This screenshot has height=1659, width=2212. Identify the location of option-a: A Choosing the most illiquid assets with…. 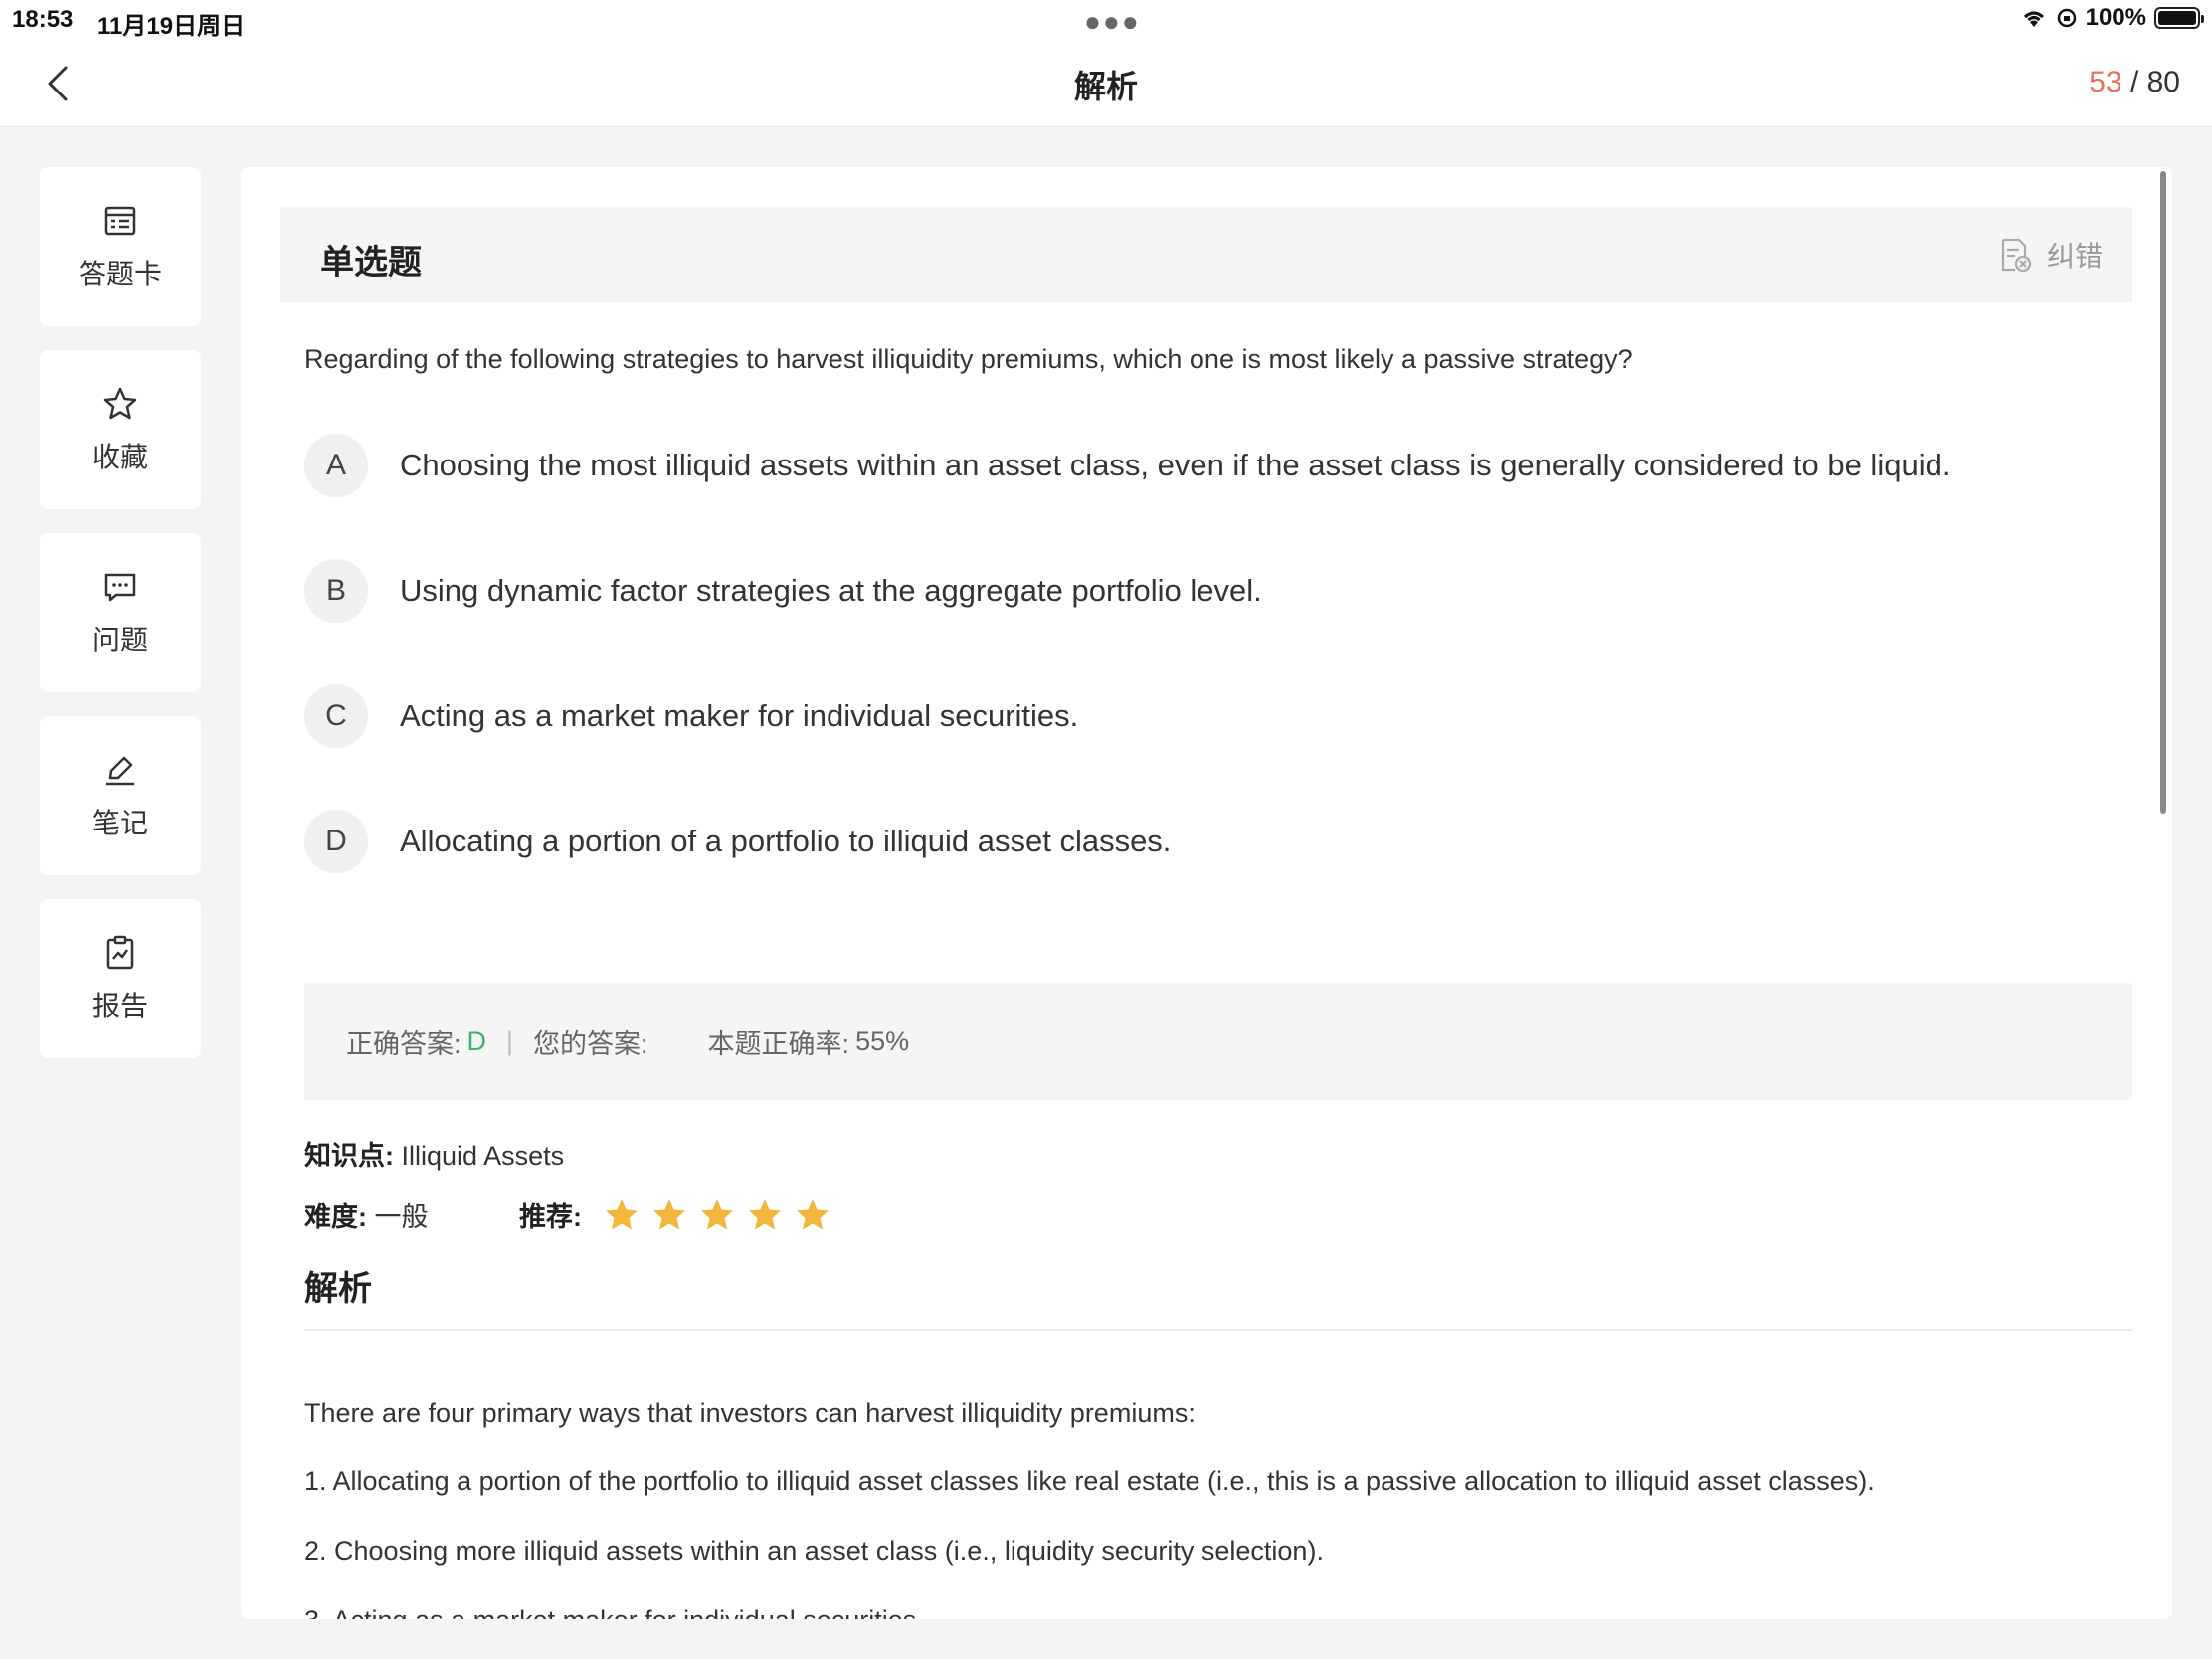
(1209, 465).